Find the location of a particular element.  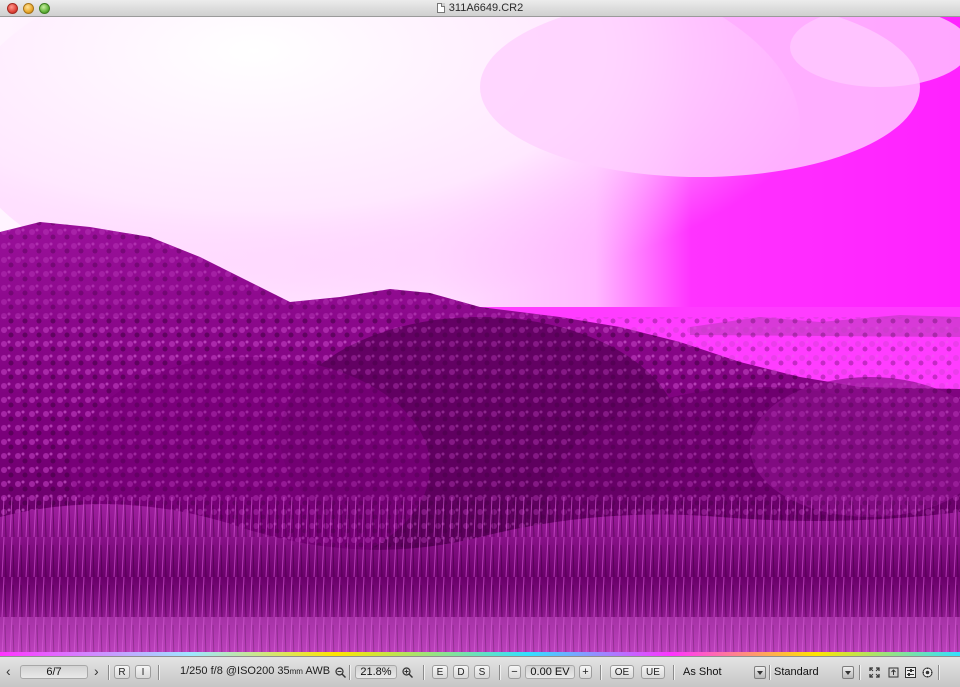

s-button: S is located at coordinates (482, 672).